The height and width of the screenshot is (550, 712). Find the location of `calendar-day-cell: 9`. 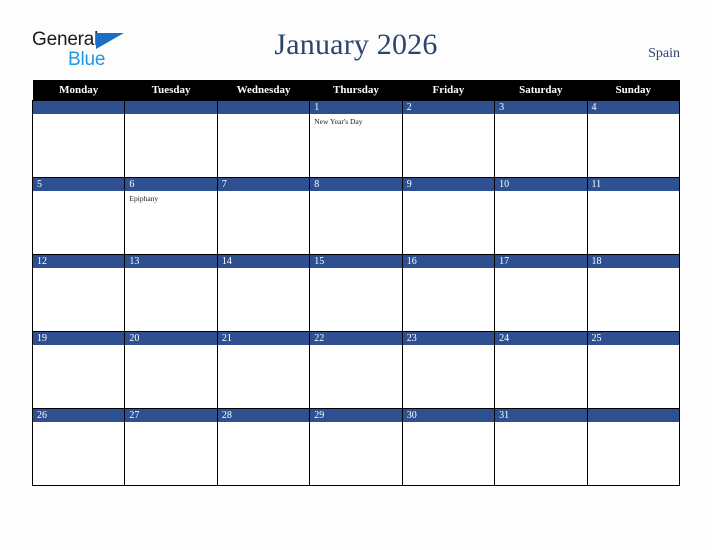

calendar-day-cell: 9 is located at coordinates (448, 216).